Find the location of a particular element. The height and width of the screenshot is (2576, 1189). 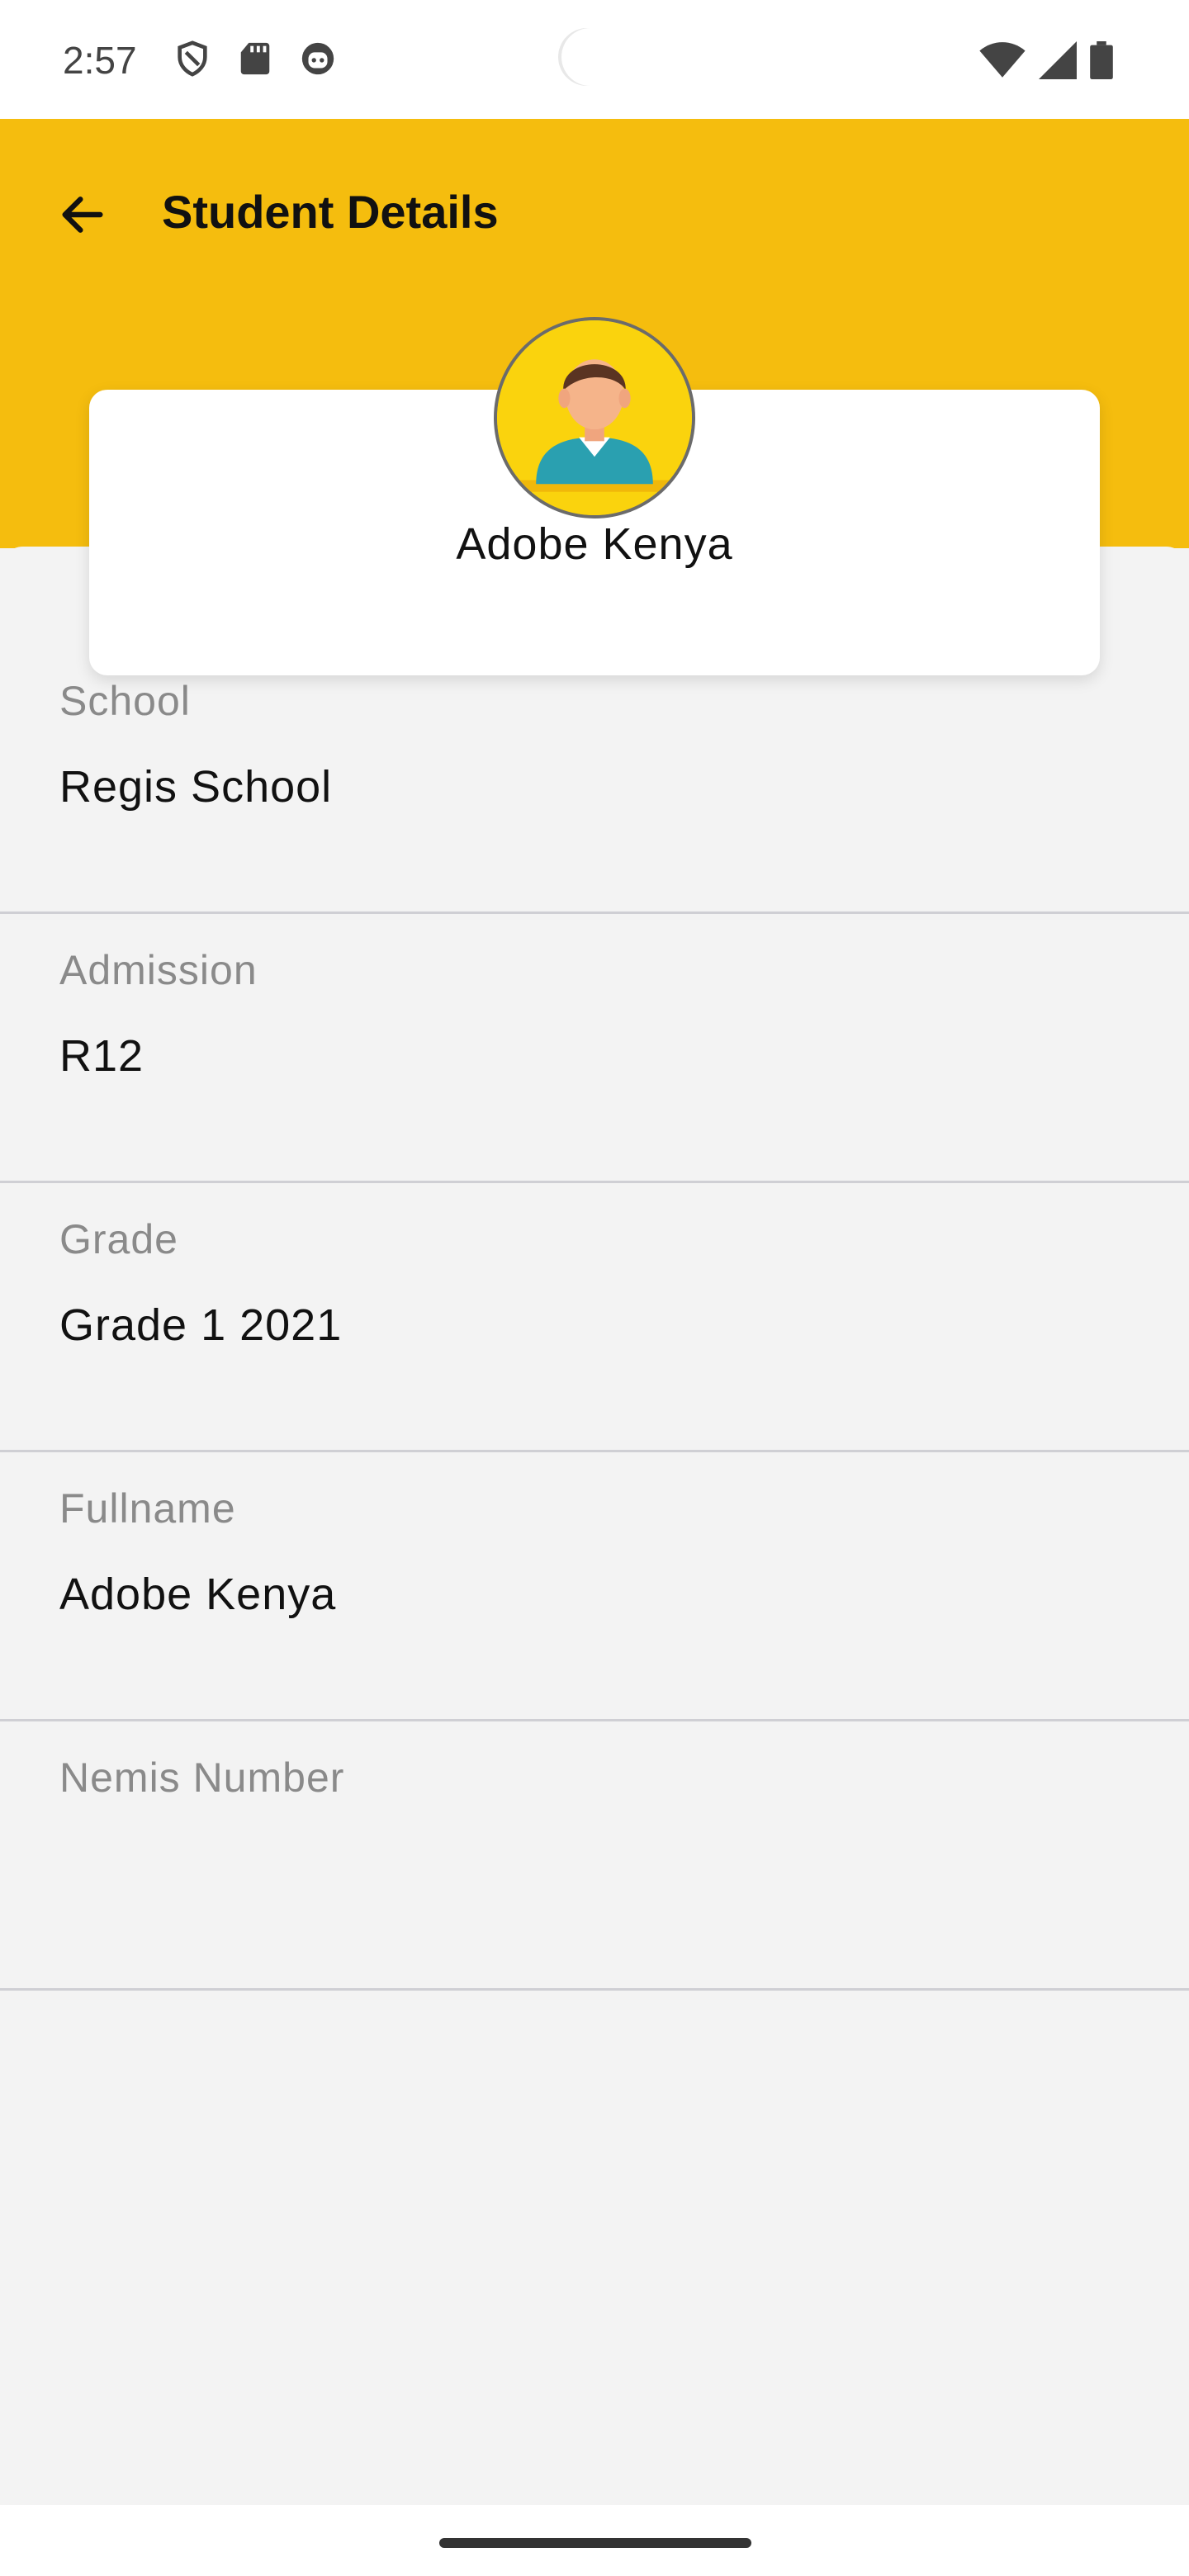

detail-label: Nemis Number is located at coordinates (202, 1777).